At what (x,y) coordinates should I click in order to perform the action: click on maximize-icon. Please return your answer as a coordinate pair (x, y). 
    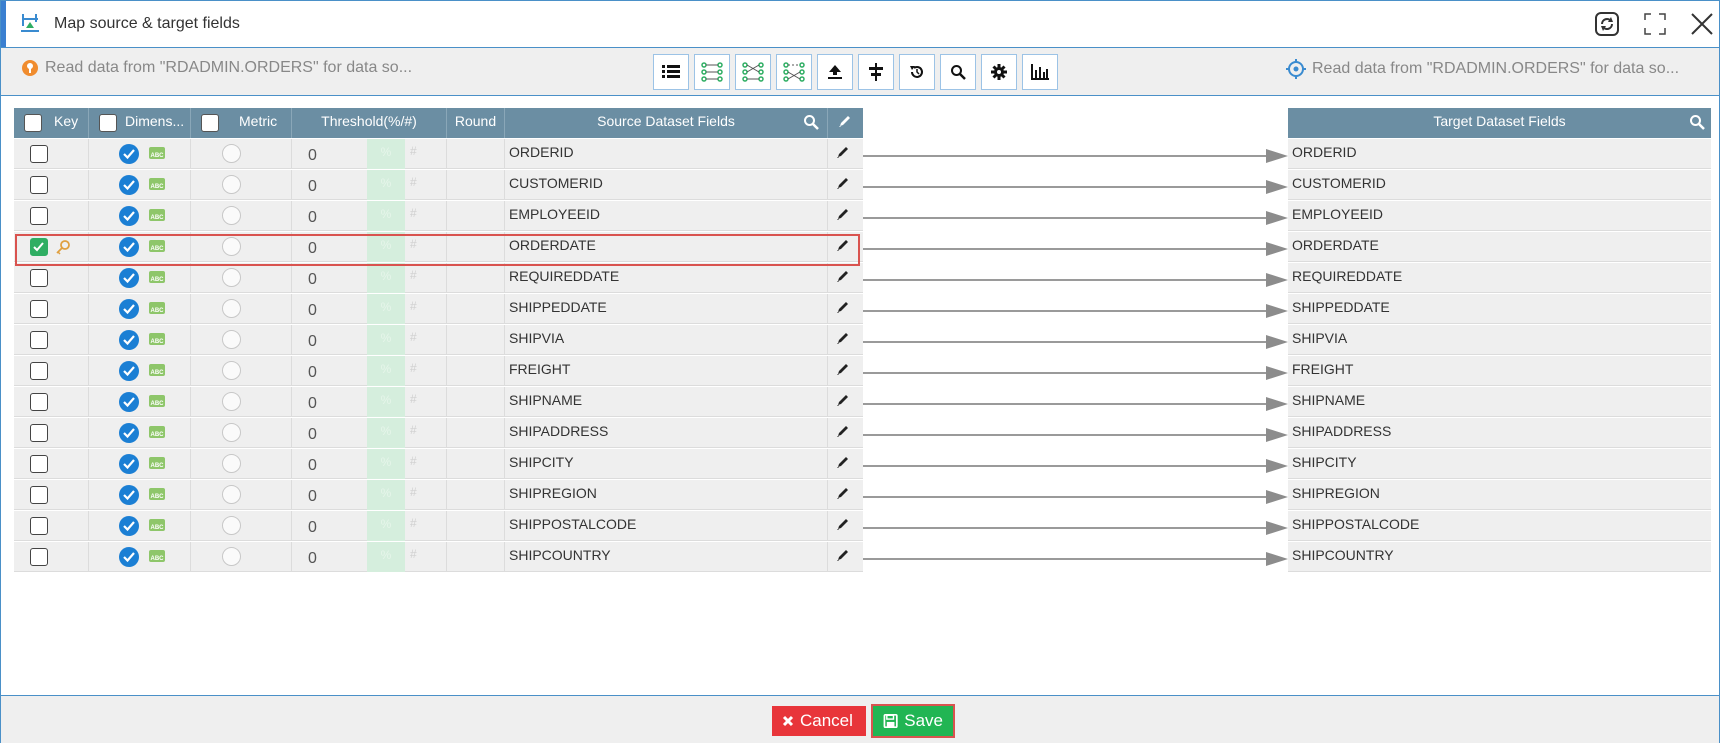
    Looking at the image, I should click on (1655, 24).